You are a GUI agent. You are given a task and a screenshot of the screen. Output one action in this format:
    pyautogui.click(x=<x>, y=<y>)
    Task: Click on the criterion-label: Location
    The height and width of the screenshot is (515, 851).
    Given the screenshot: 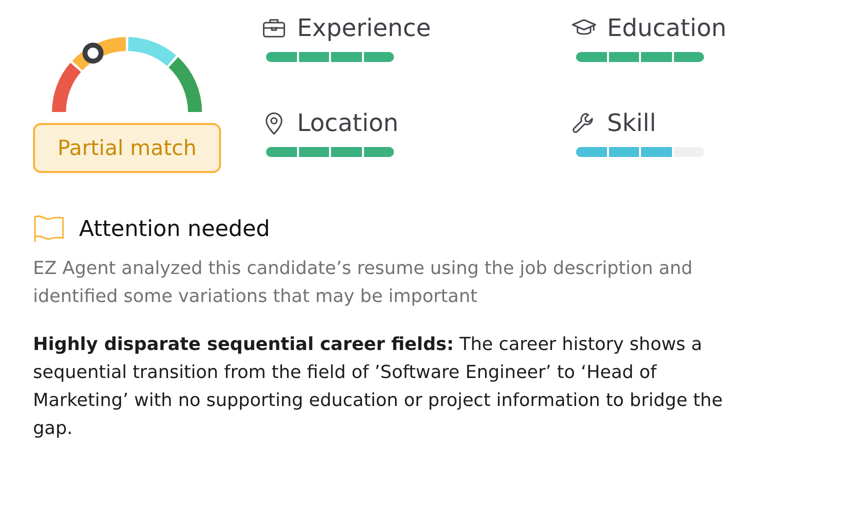 What is the action you would take?
    pyautogui.click(x=348, y=122)
    